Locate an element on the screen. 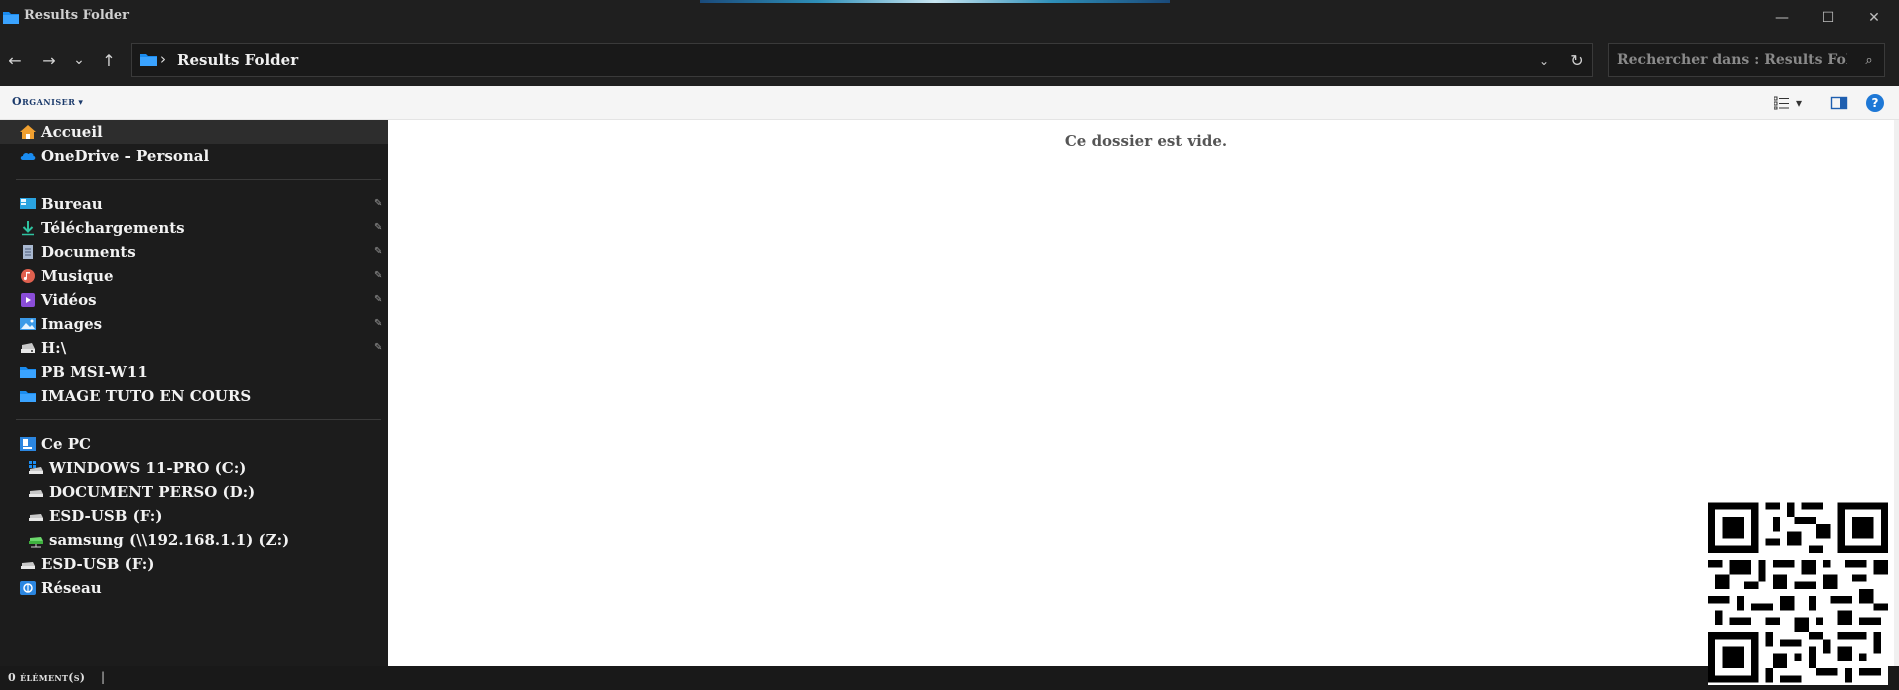  search-input is located at coordinates (1729, 60).